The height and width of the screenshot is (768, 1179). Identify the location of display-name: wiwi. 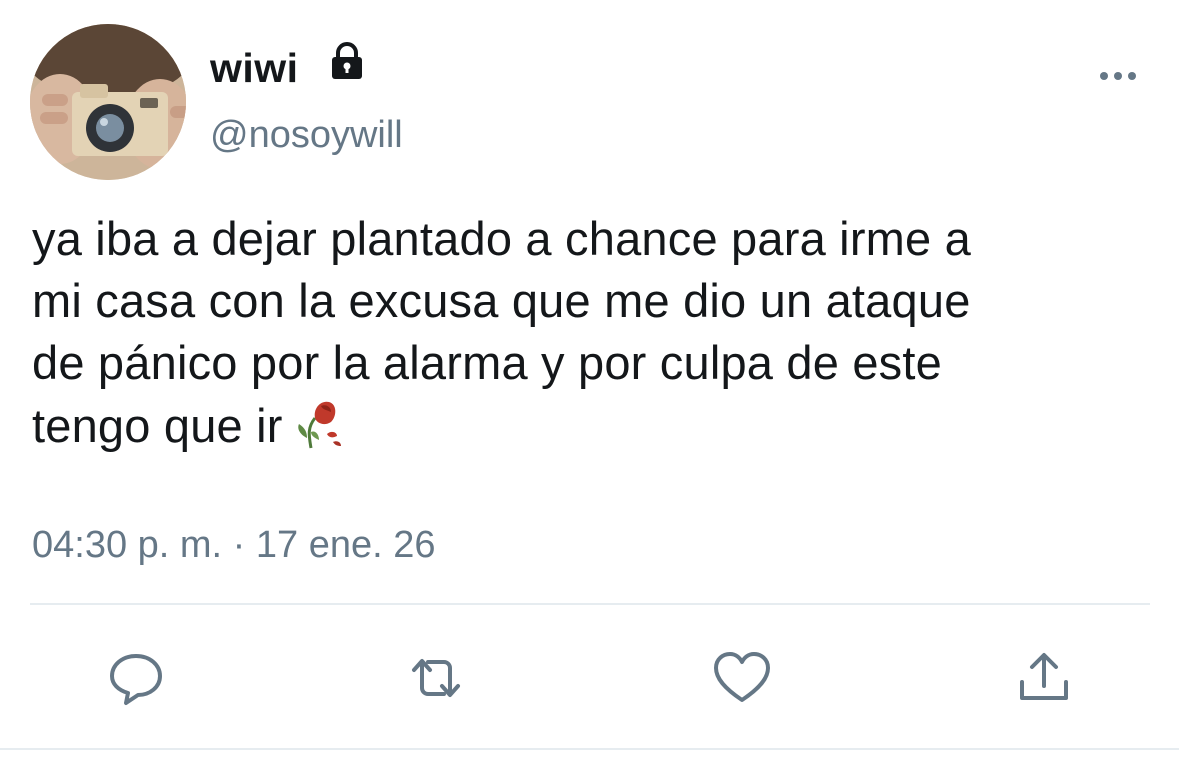
(254, 68).